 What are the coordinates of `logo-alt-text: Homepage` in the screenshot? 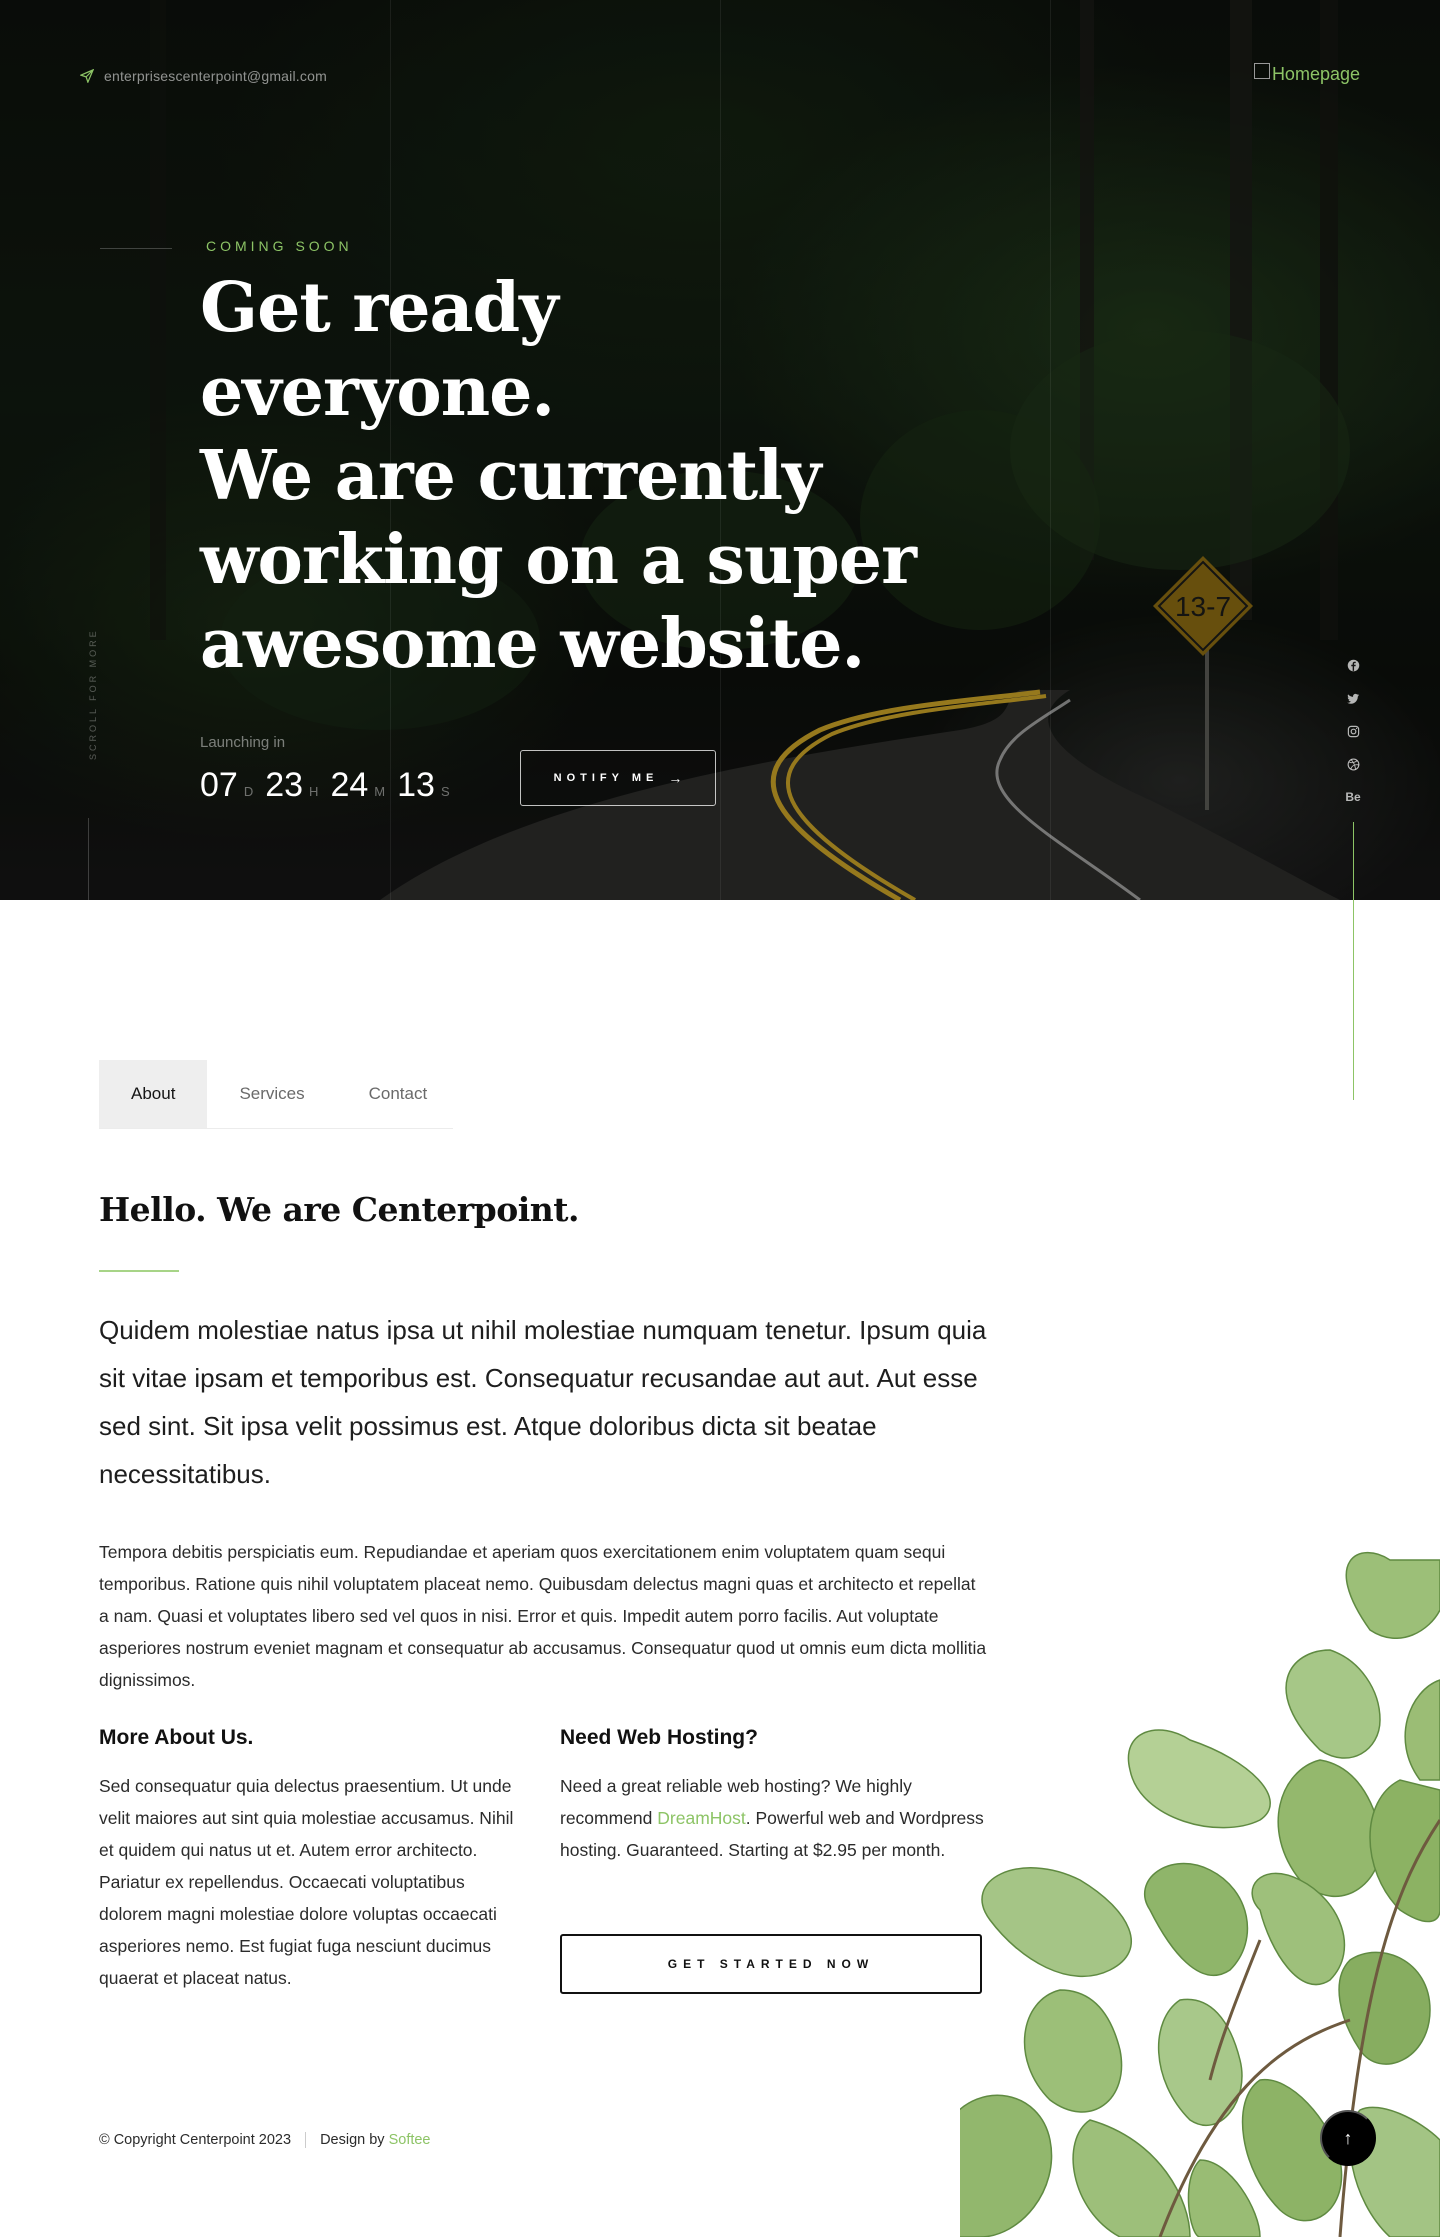 It's located at (1315, 74).